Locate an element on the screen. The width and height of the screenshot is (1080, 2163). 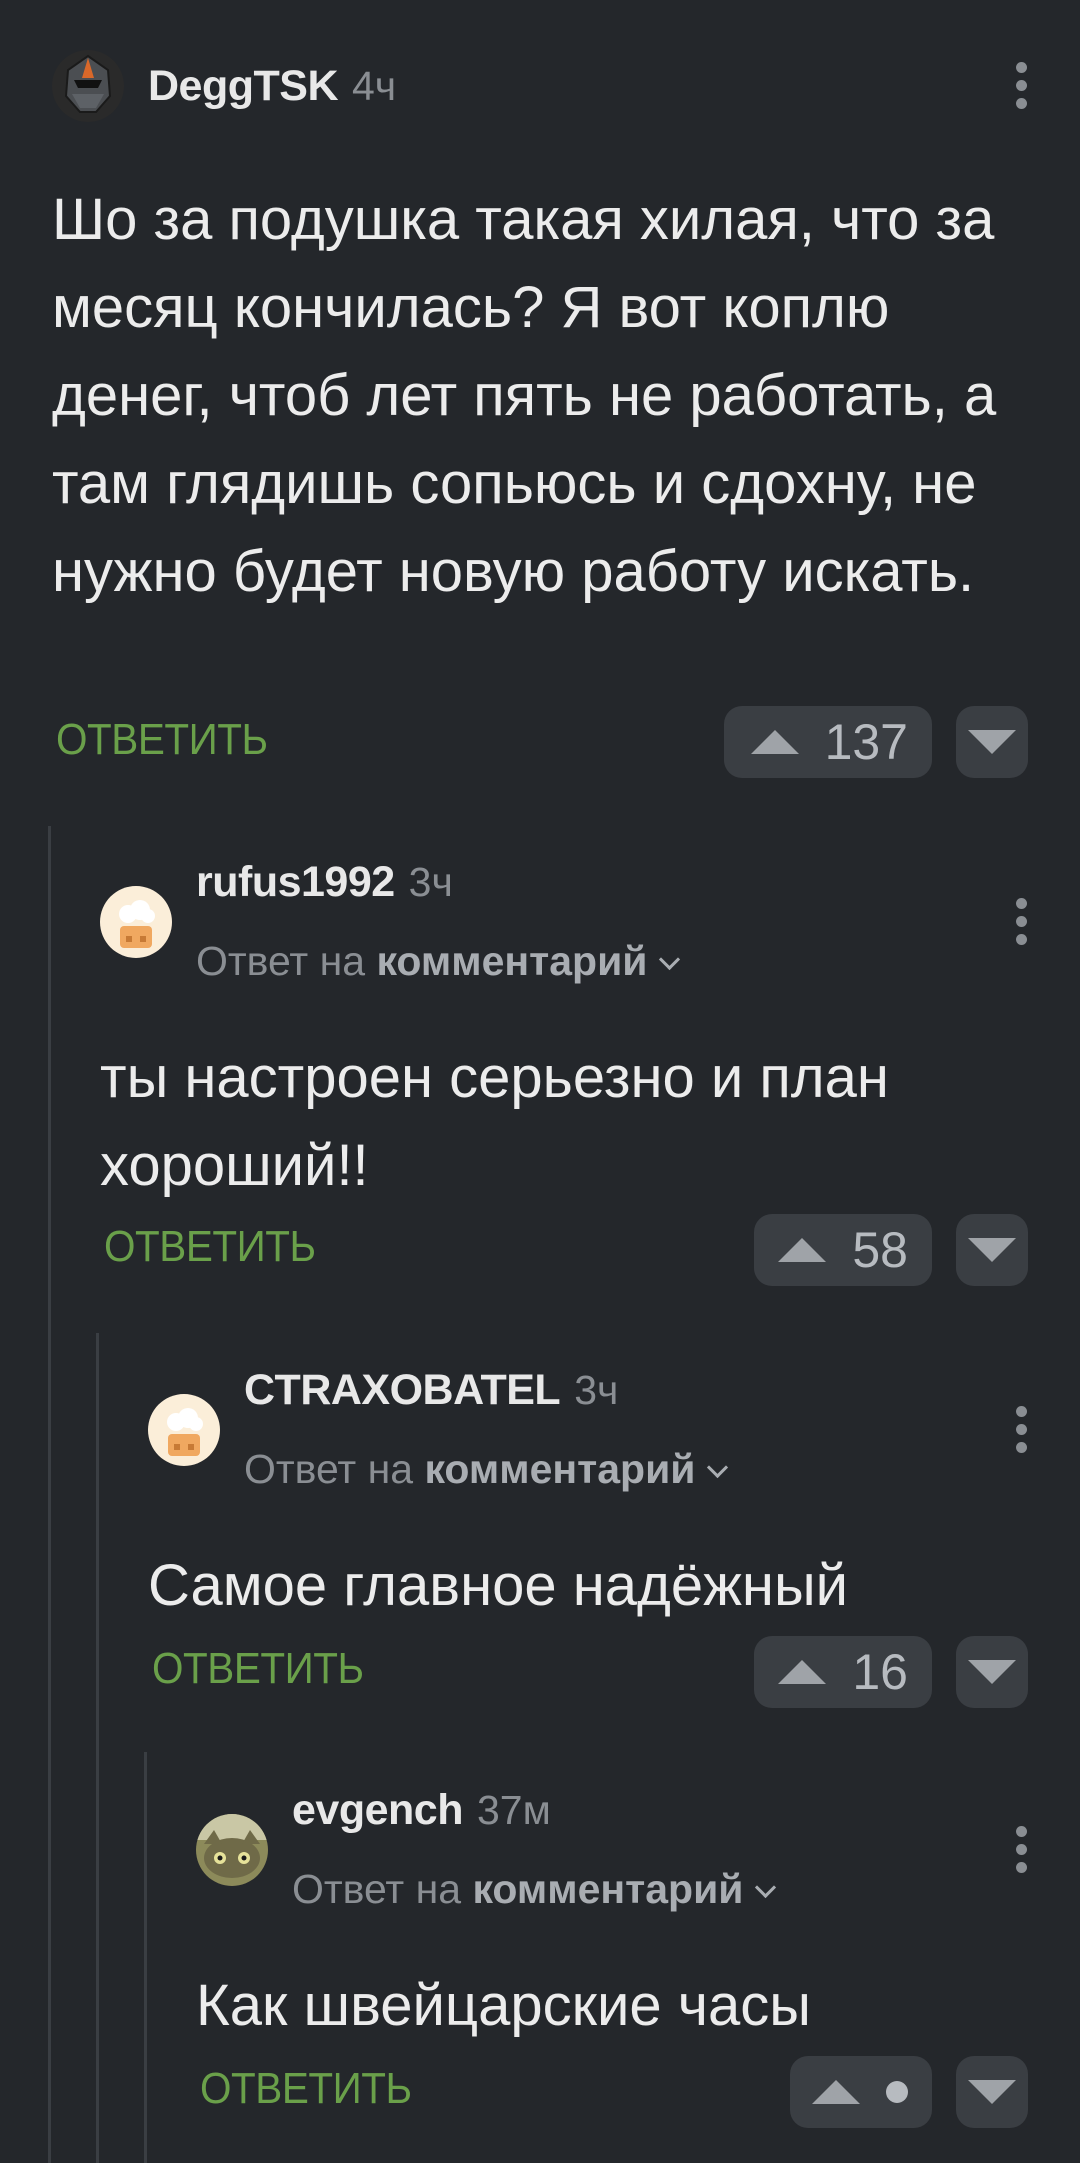
rating-count: 58 is located at coordinates (880, 1250).